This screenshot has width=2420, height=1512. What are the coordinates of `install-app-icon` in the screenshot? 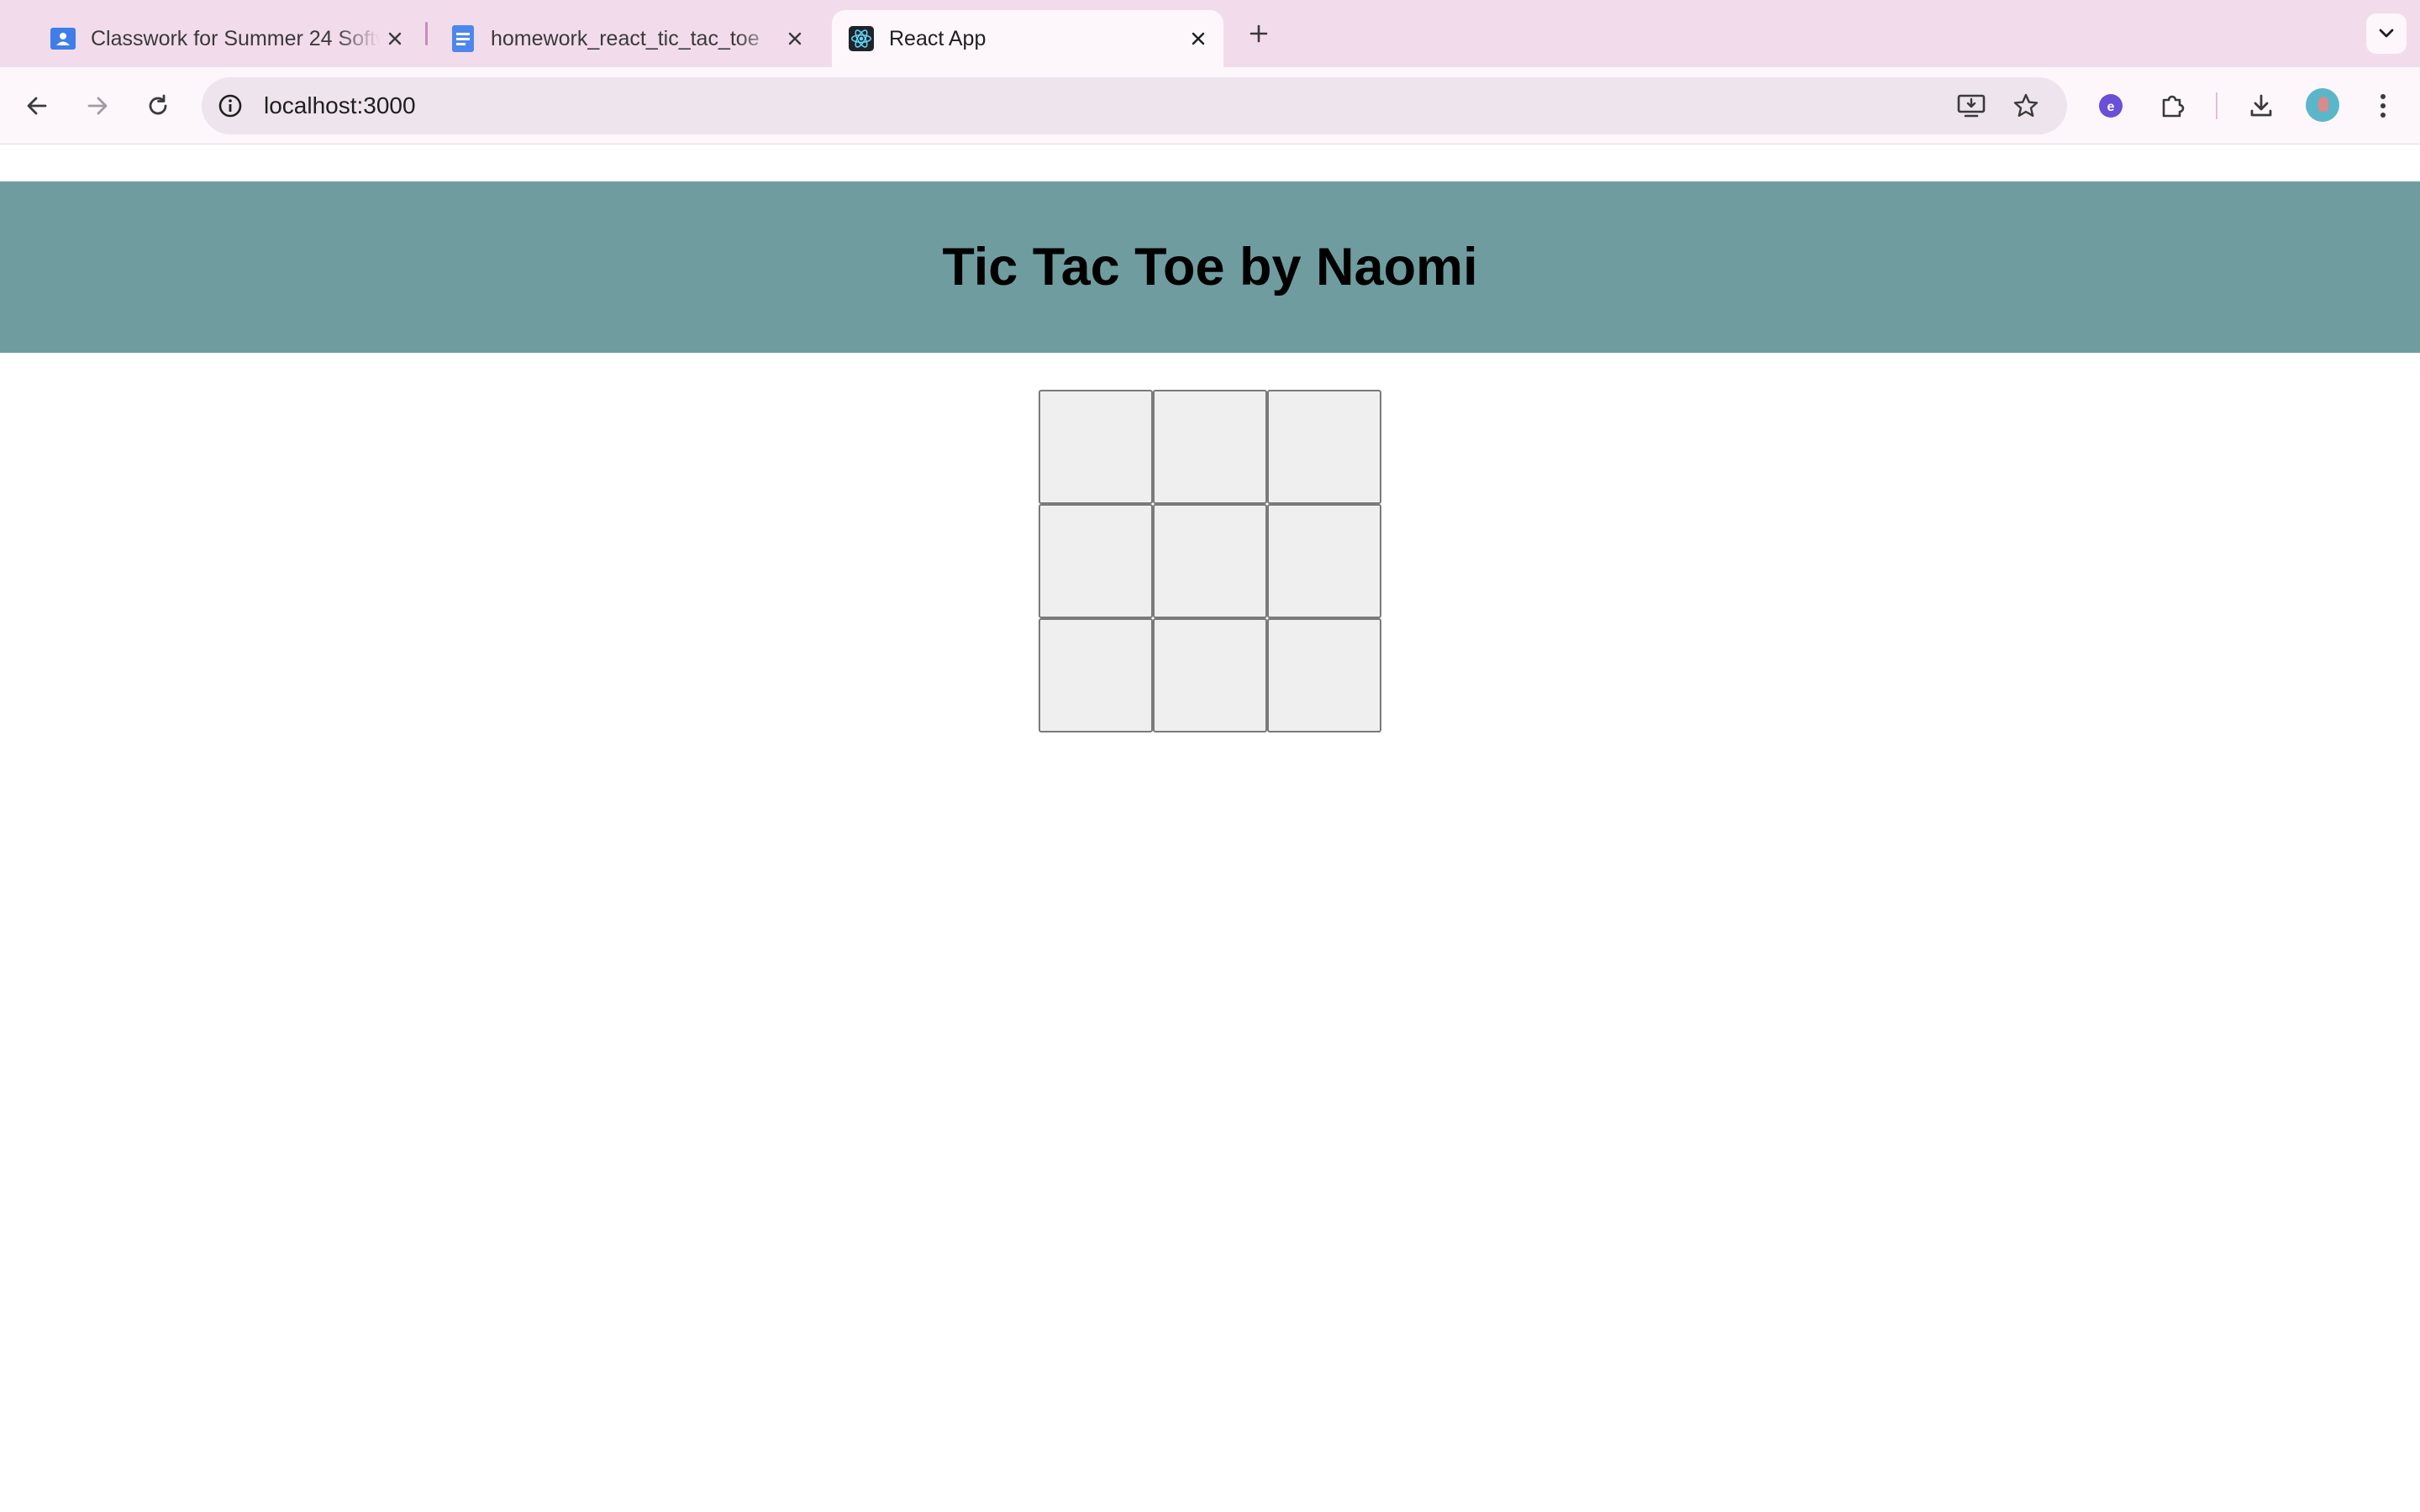 It's located at (1971, 106).